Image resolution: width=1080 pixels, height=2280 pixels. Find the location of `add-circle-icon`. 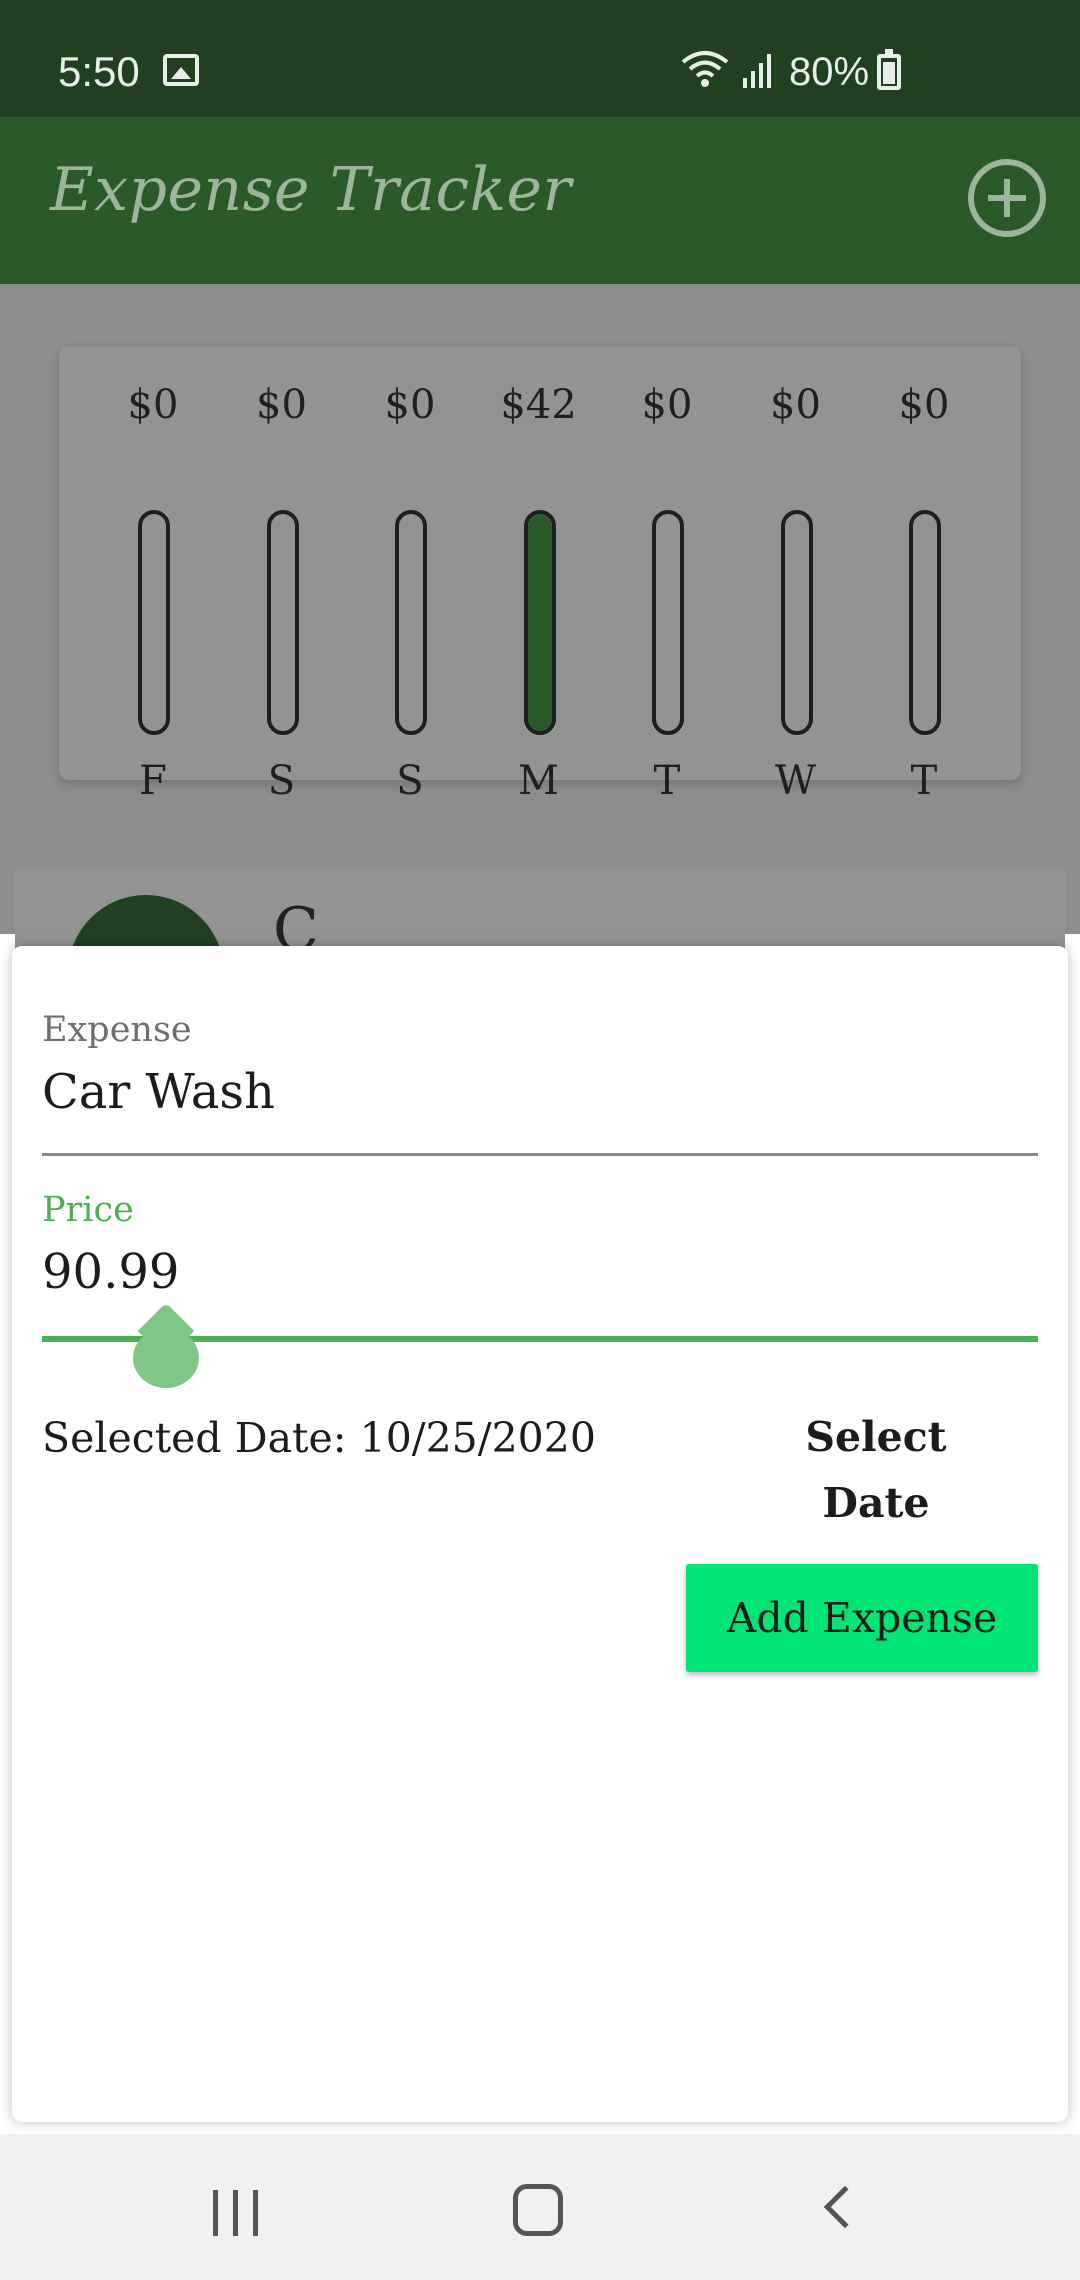

add-circle-icon is located at coordinates (1007, 198).